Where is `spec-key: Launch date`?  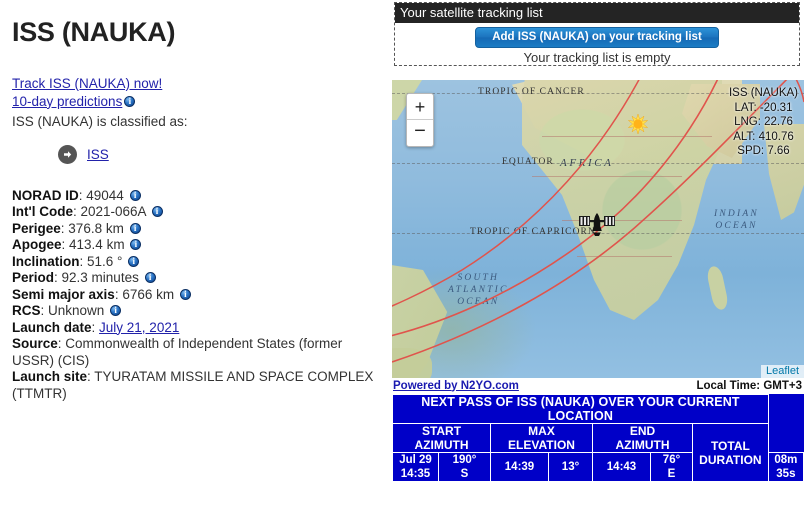 spec-key: Launch date is located at coordinates (52, 327).